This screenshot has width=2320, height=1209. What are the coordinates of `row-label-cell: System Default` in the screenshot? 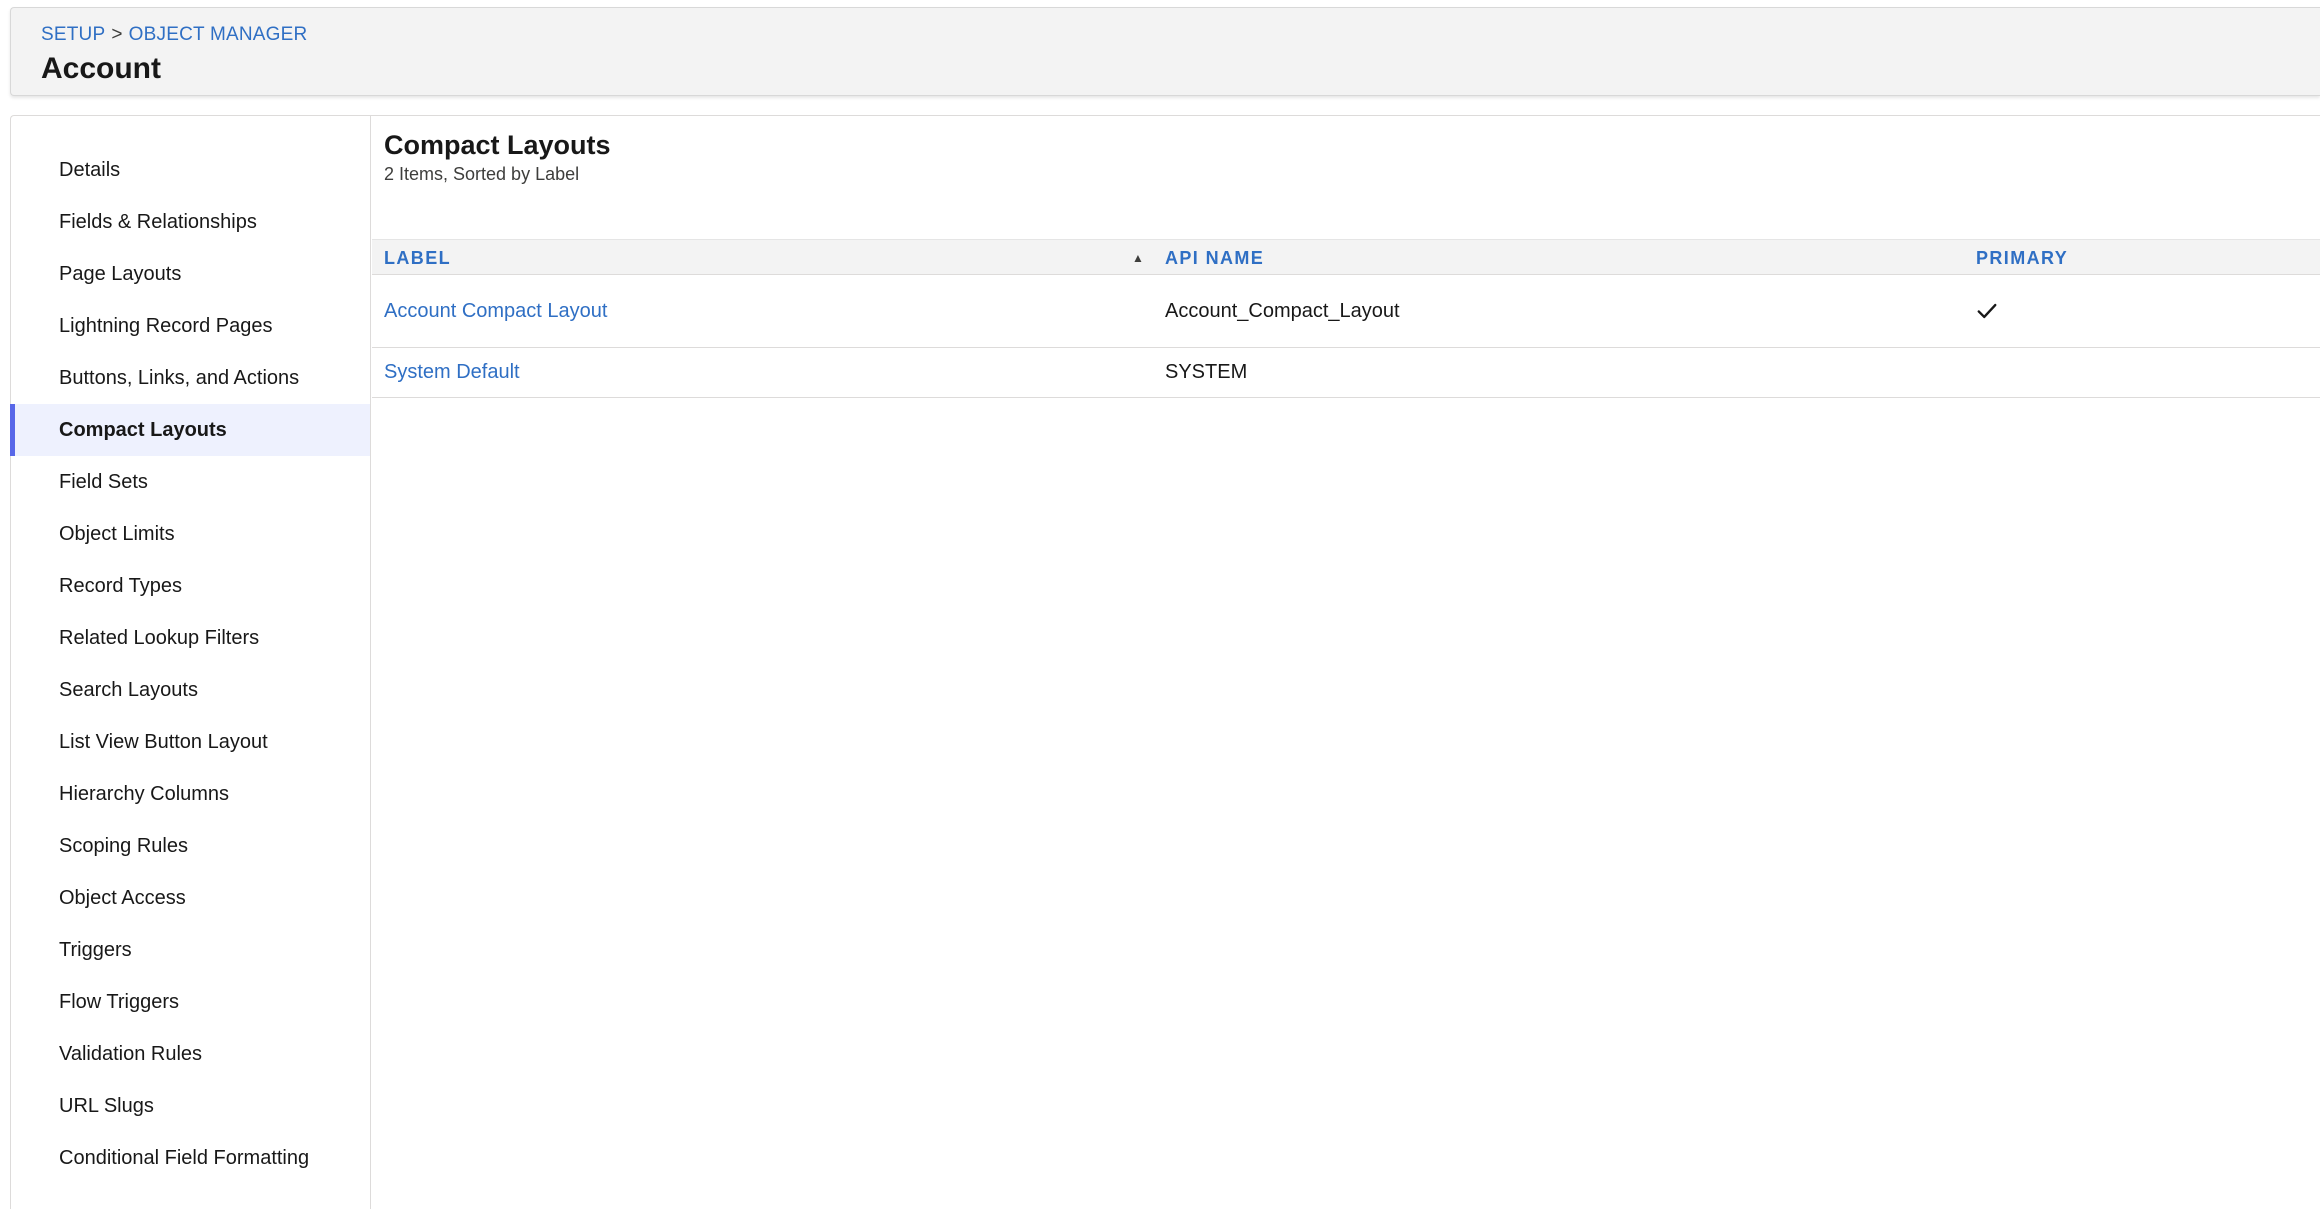 It's located at (452, 372).